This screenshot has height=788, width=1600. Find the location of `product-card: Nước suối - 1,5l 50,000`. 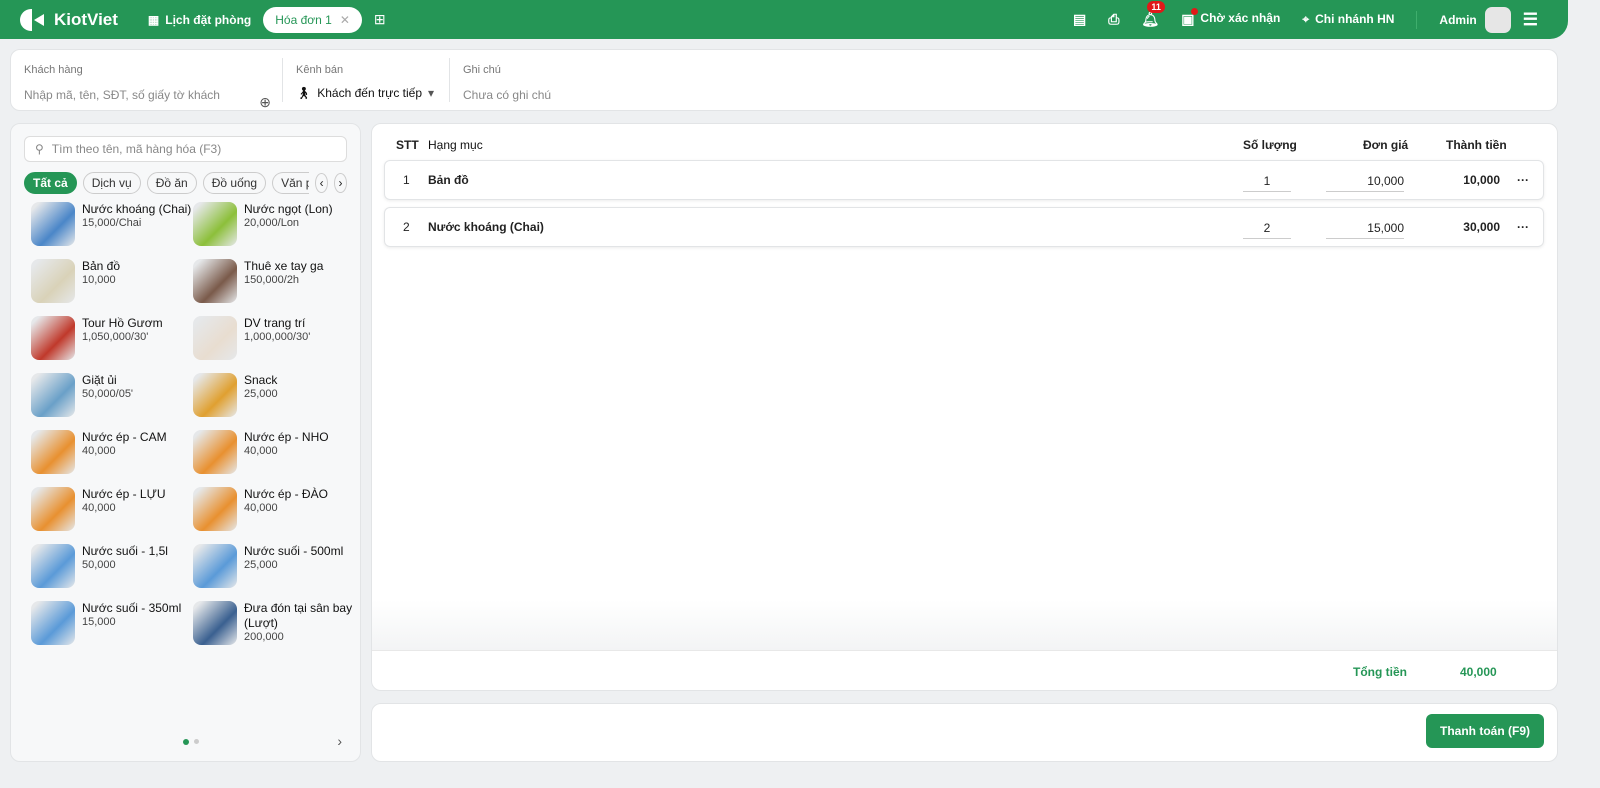

product-card: Nước suối - 1,5l 50,000 is located at coordinates (112, 566).